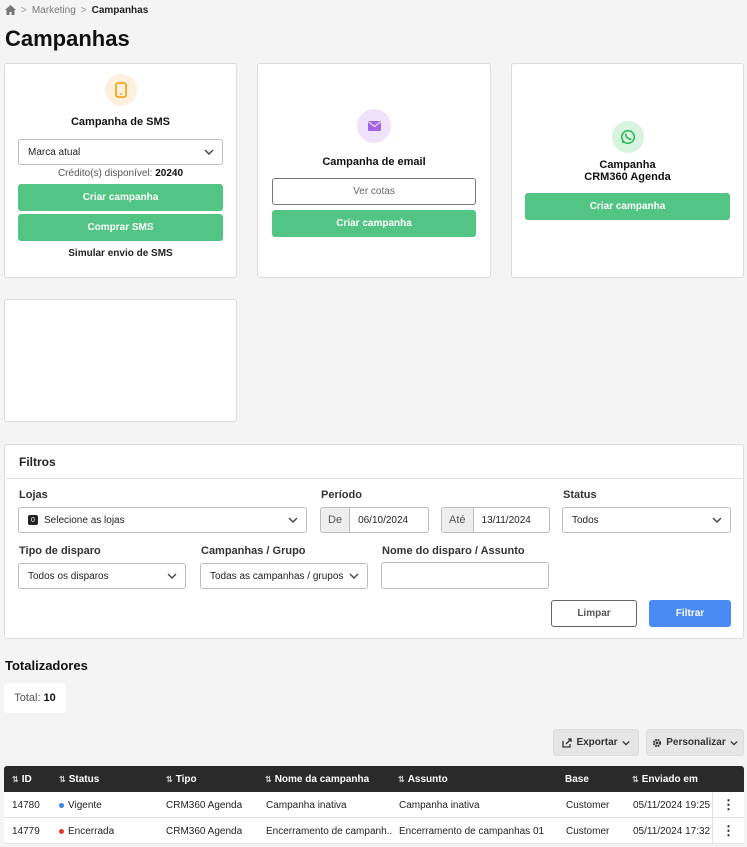 This screenshot has width=747, height=847. What do you see at coordinates (27, 698) in the screenshot?
I see `total-label: Total:` at bounding box center [27, 698].